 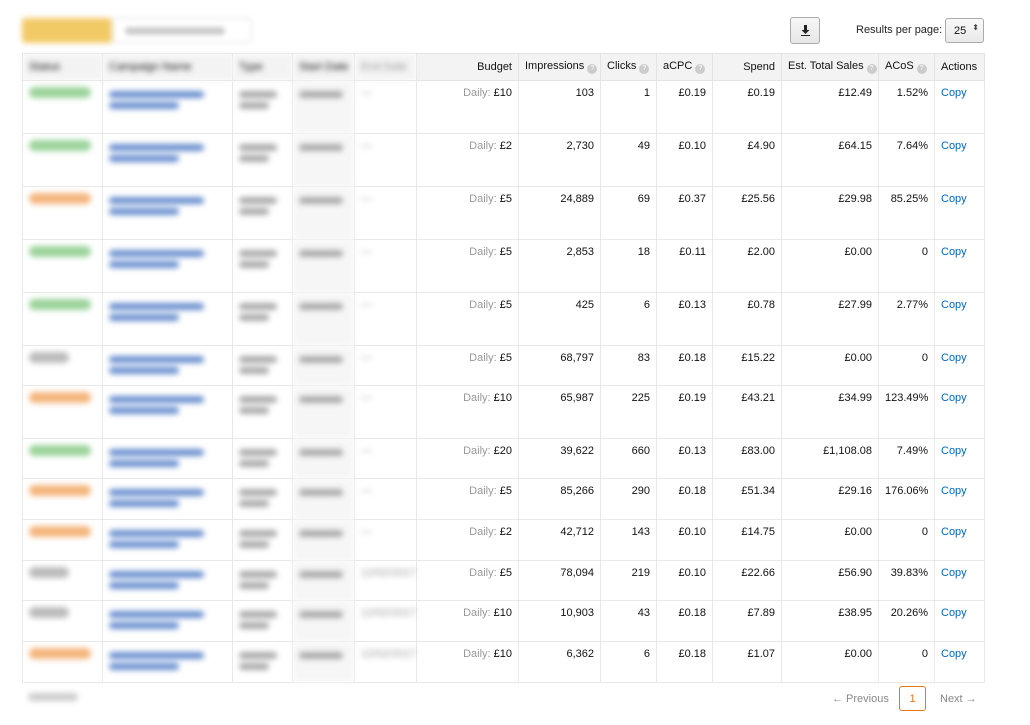 I want to click on col-type: Type, so click(x=262, y=67).